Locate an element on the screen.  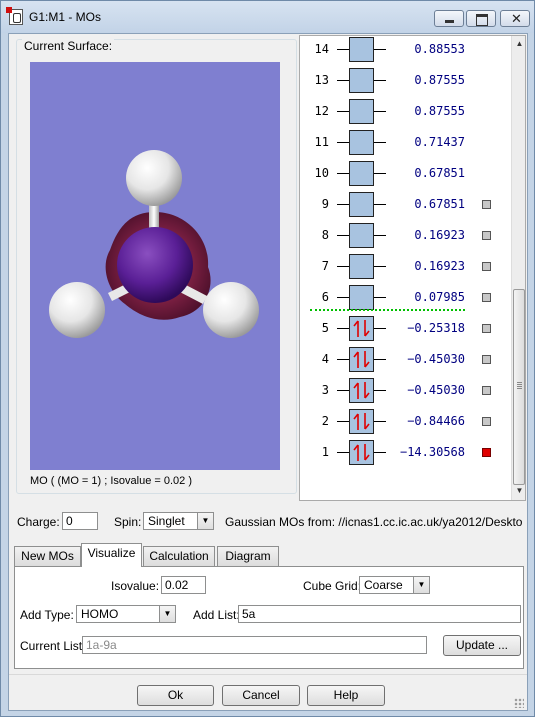
dialog-button-bar: Ok Cancel Help is located at coordinates (268, 692).